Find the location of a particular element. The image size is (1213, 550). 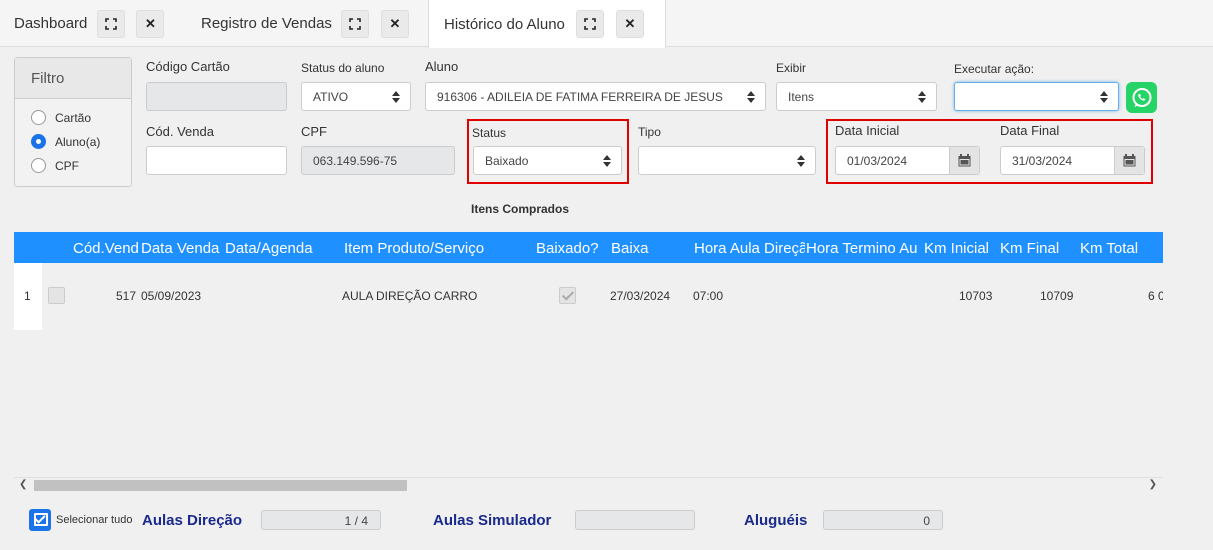

column-header: Km Inicial is located at coordinates (964, 248).